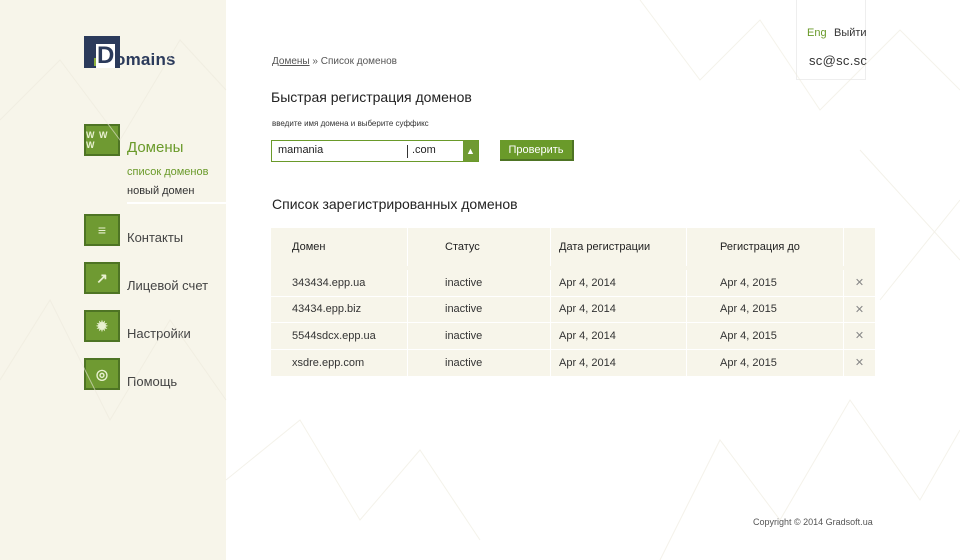  Describe the element at coordinates (291, 61) in the screenshot. I see `breadcrumb-home-link: Домены` at that location.